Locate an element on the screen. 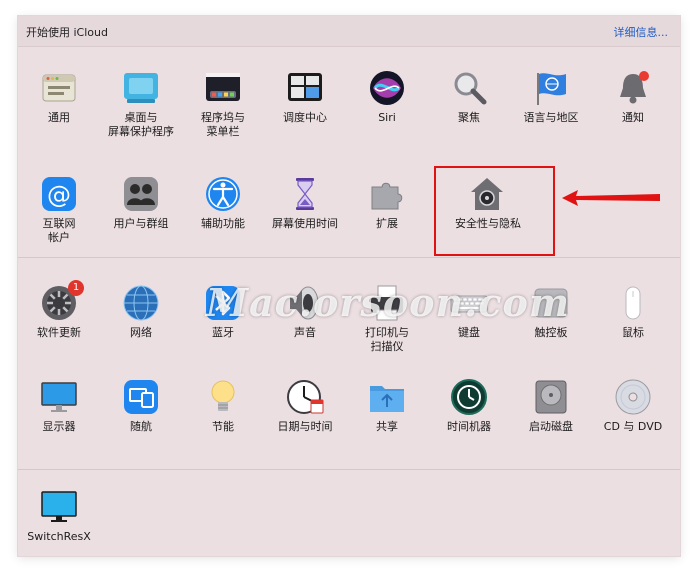 This screenshot has height=574, width=698. pane-extensions: 扩展 is located at coordinates (387, 217).